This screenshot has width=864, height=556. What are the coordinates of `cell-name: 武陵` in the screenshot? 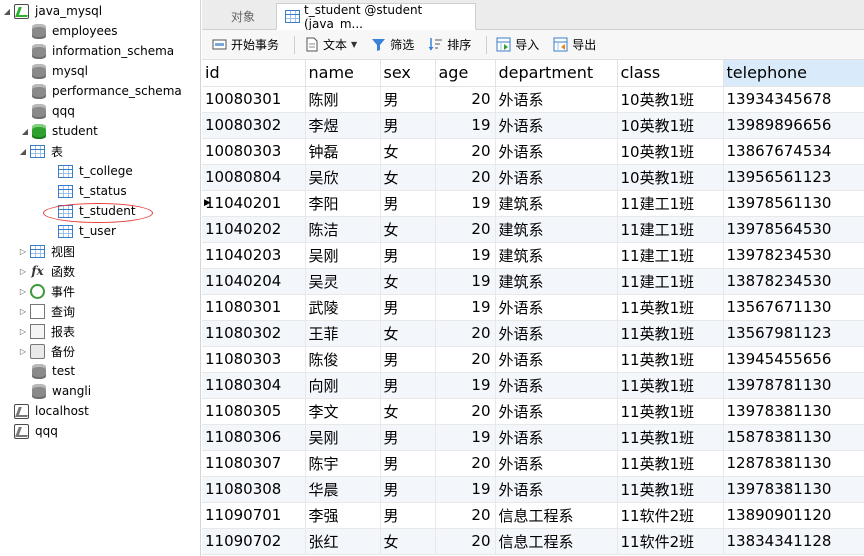 It's located at (343, 307).